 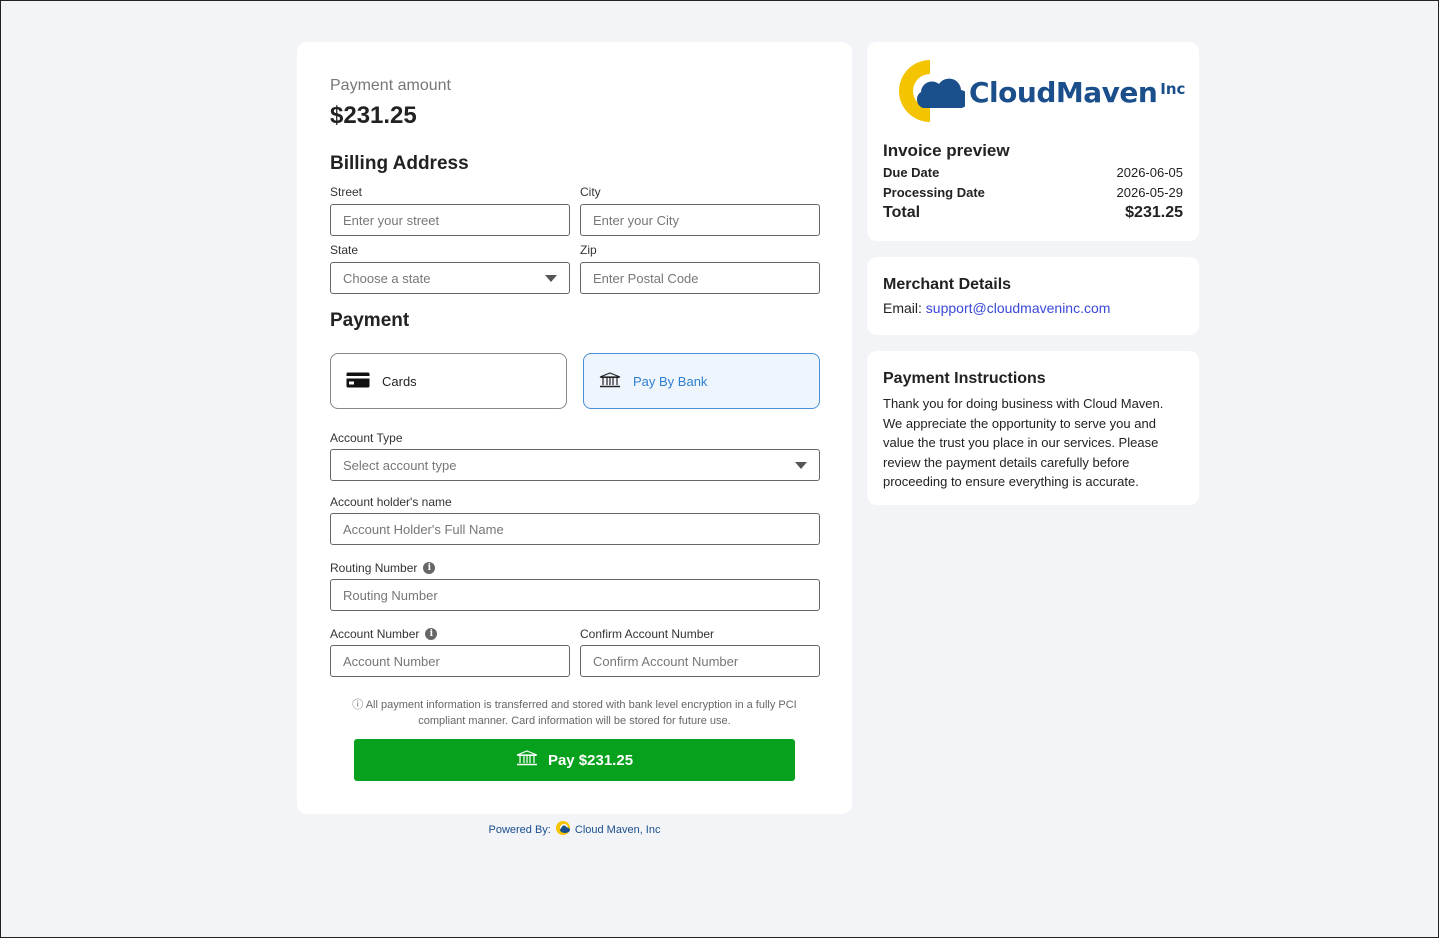 What do you see at coordinates (1018, 308) in the screenshot?
I see `merchant-email-link: support@cloudmaveninc.com` at bounding box center [1018, 308].